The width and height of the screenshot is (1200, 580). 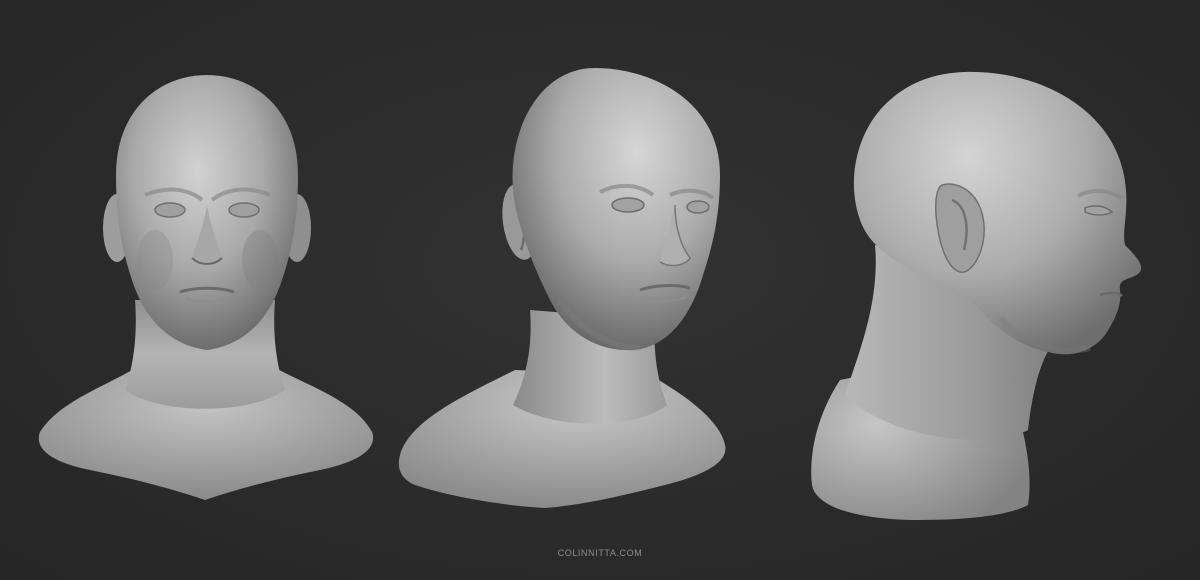 I want to click on watermark-text: COLINNITTA.COM, so click(x=600, y=553).